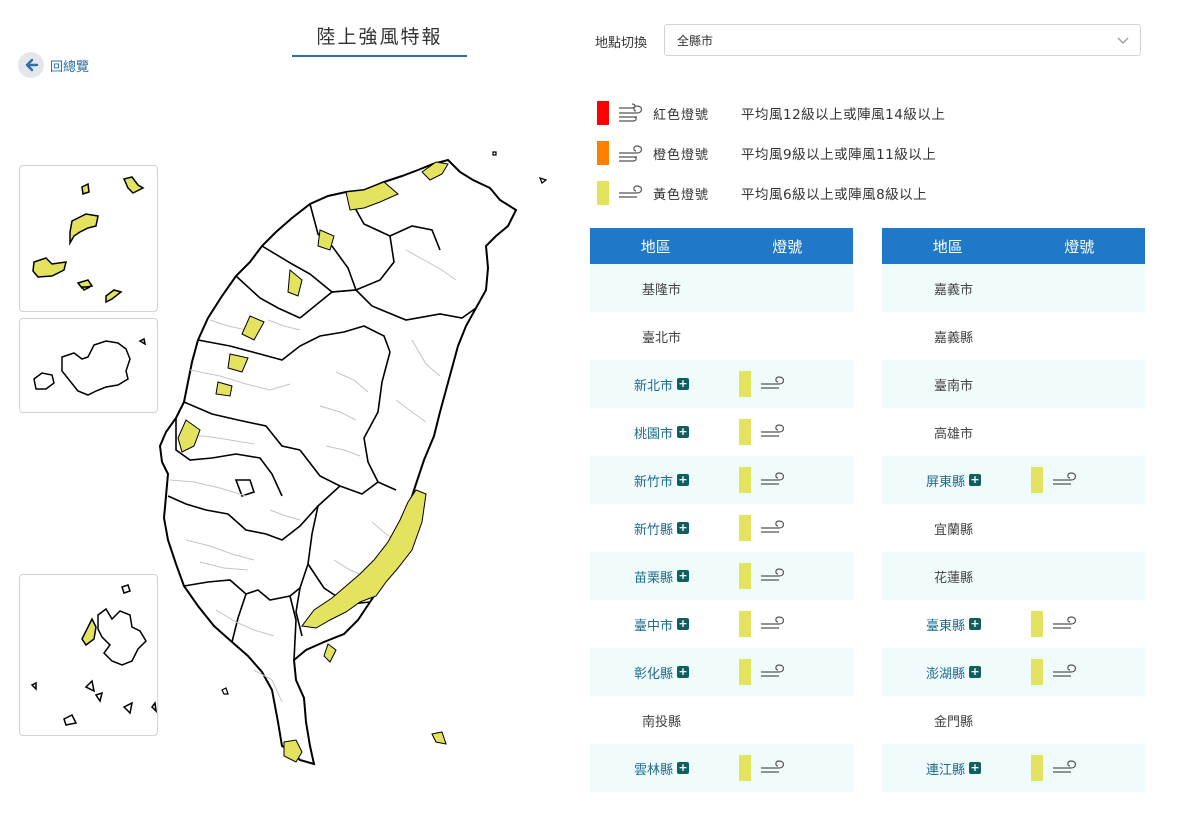  Describe the element at coordinates (653, 530) in the screenshot. I see `area-name: 新竹縣` at that location.